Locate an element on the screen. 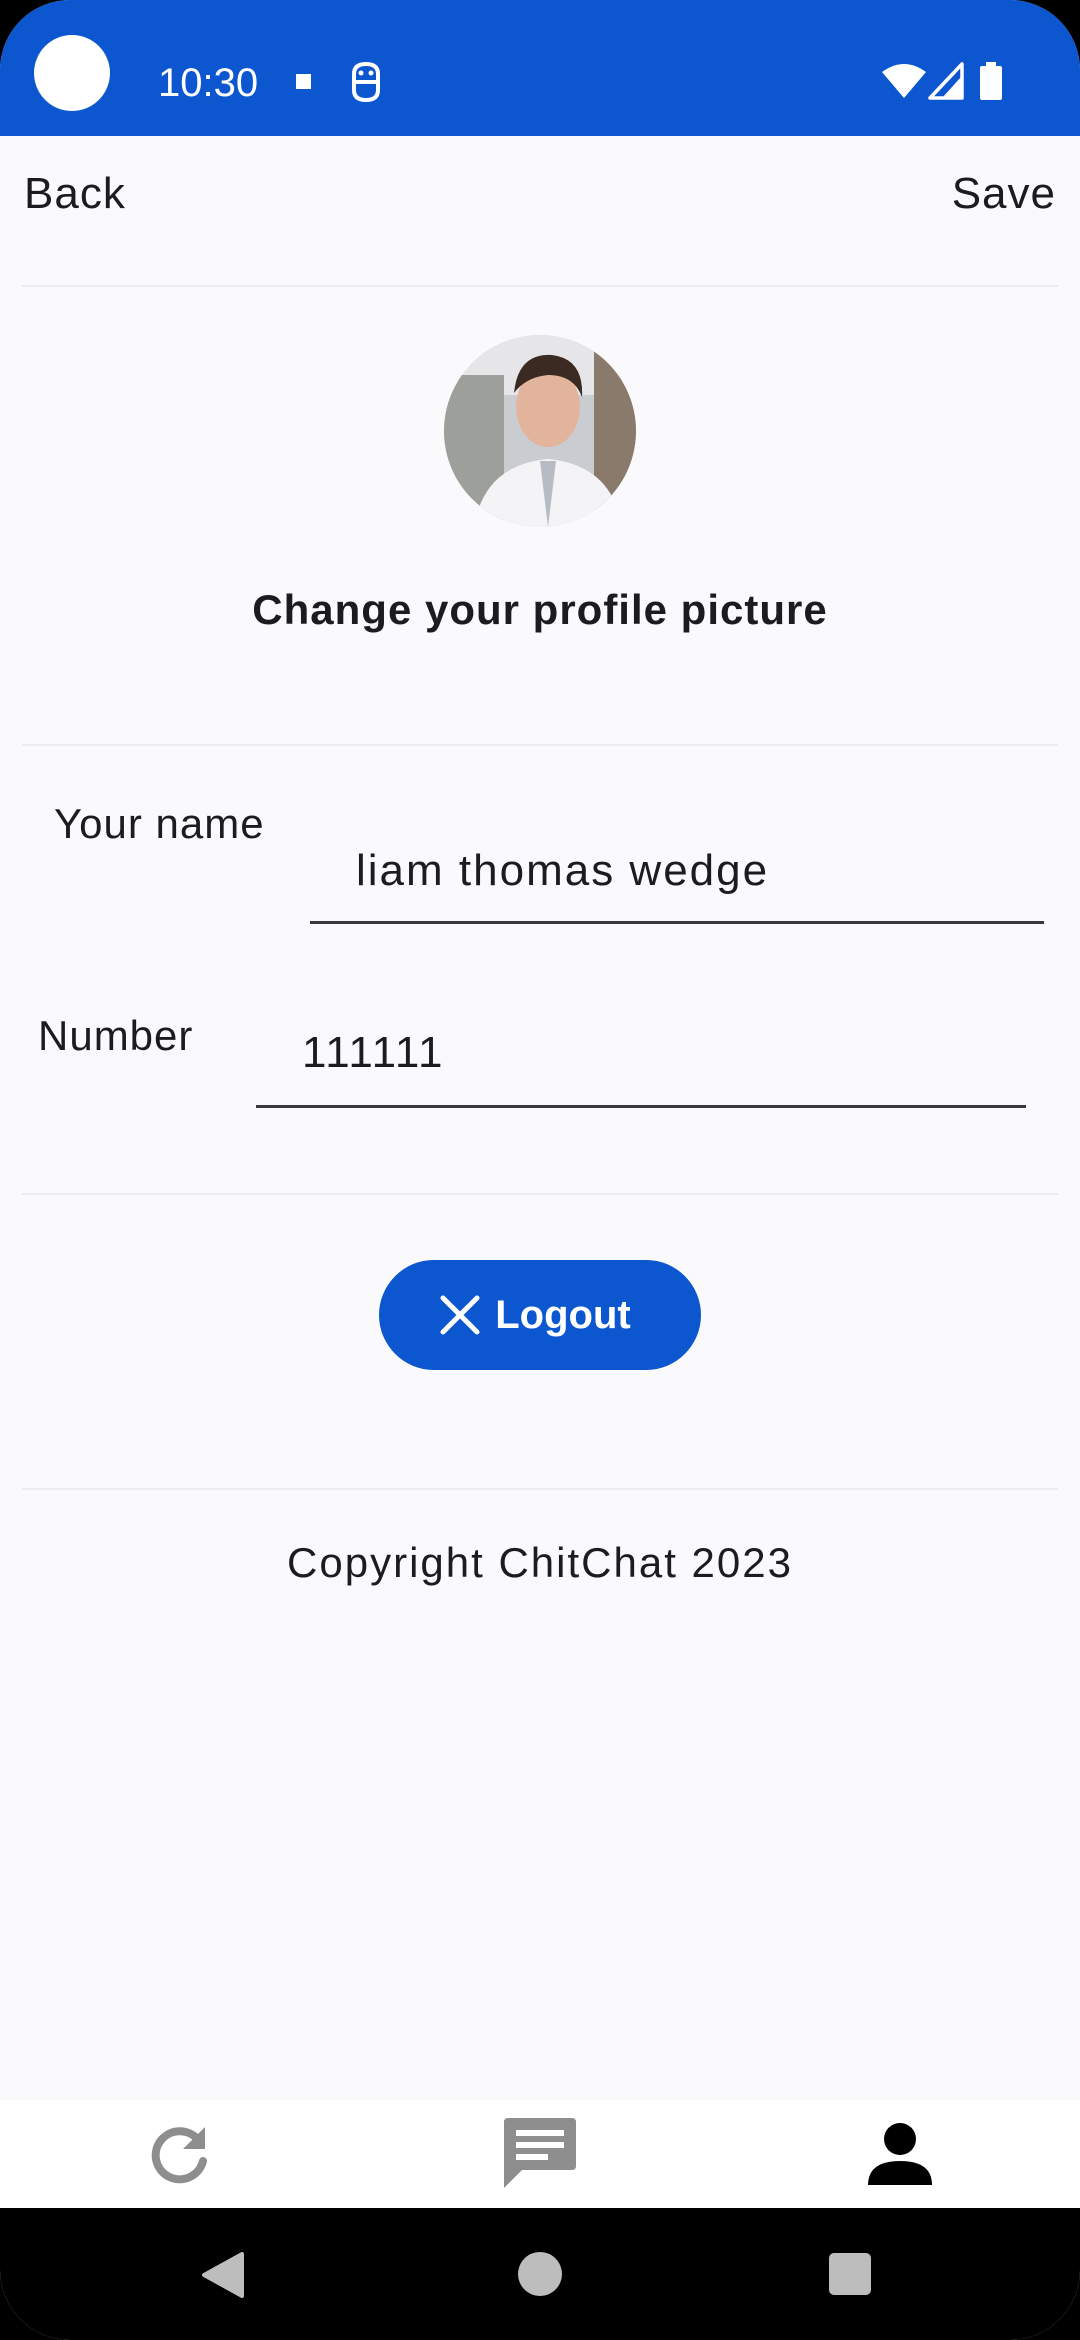  home-circle-icon is located at coordinates (540, 2274).